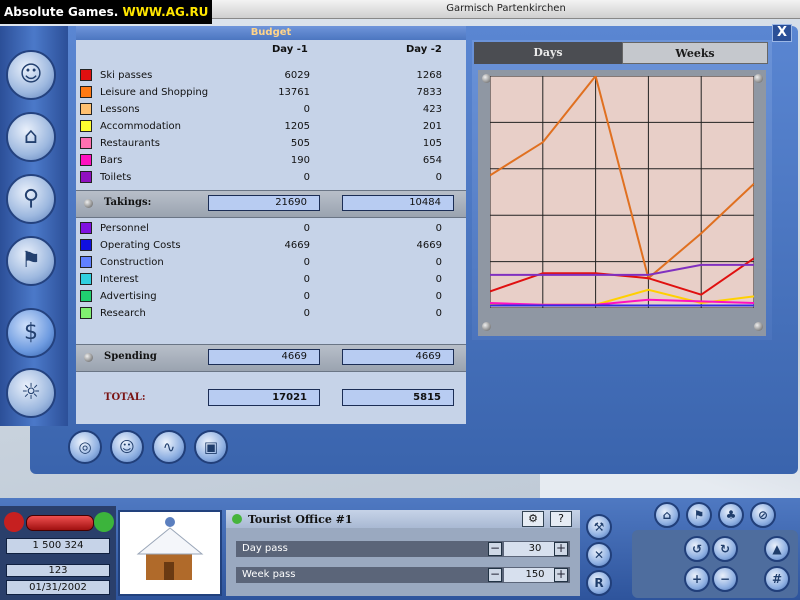 This screenshot has height=600, width=800. What do you see at coordinates (116, 177) in the screenshot?
I see `row-label: Toilets` at bounding box center [116, 177].